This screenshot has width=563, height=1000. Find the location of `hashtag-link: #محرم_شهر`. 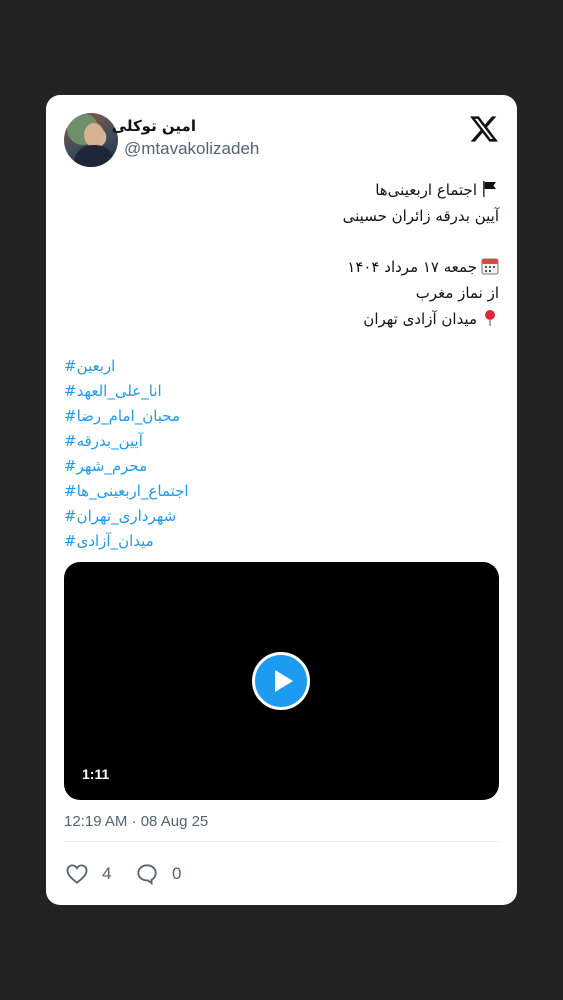

hashtag-link: #محرم_شهر is located at coordinates (214, 466).